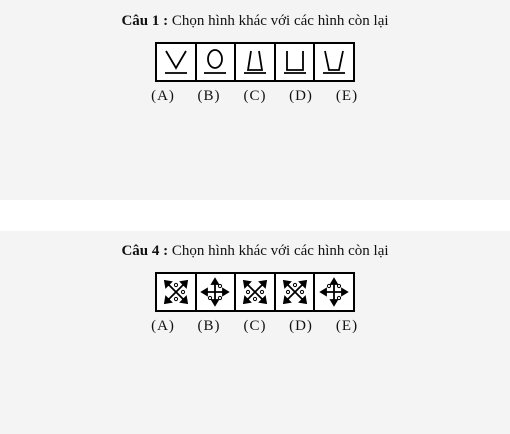  What do you see at coordinates (163, 328) in the screenshot?
I see `q4-option-a: (A)` at bounding box center [163, 328].